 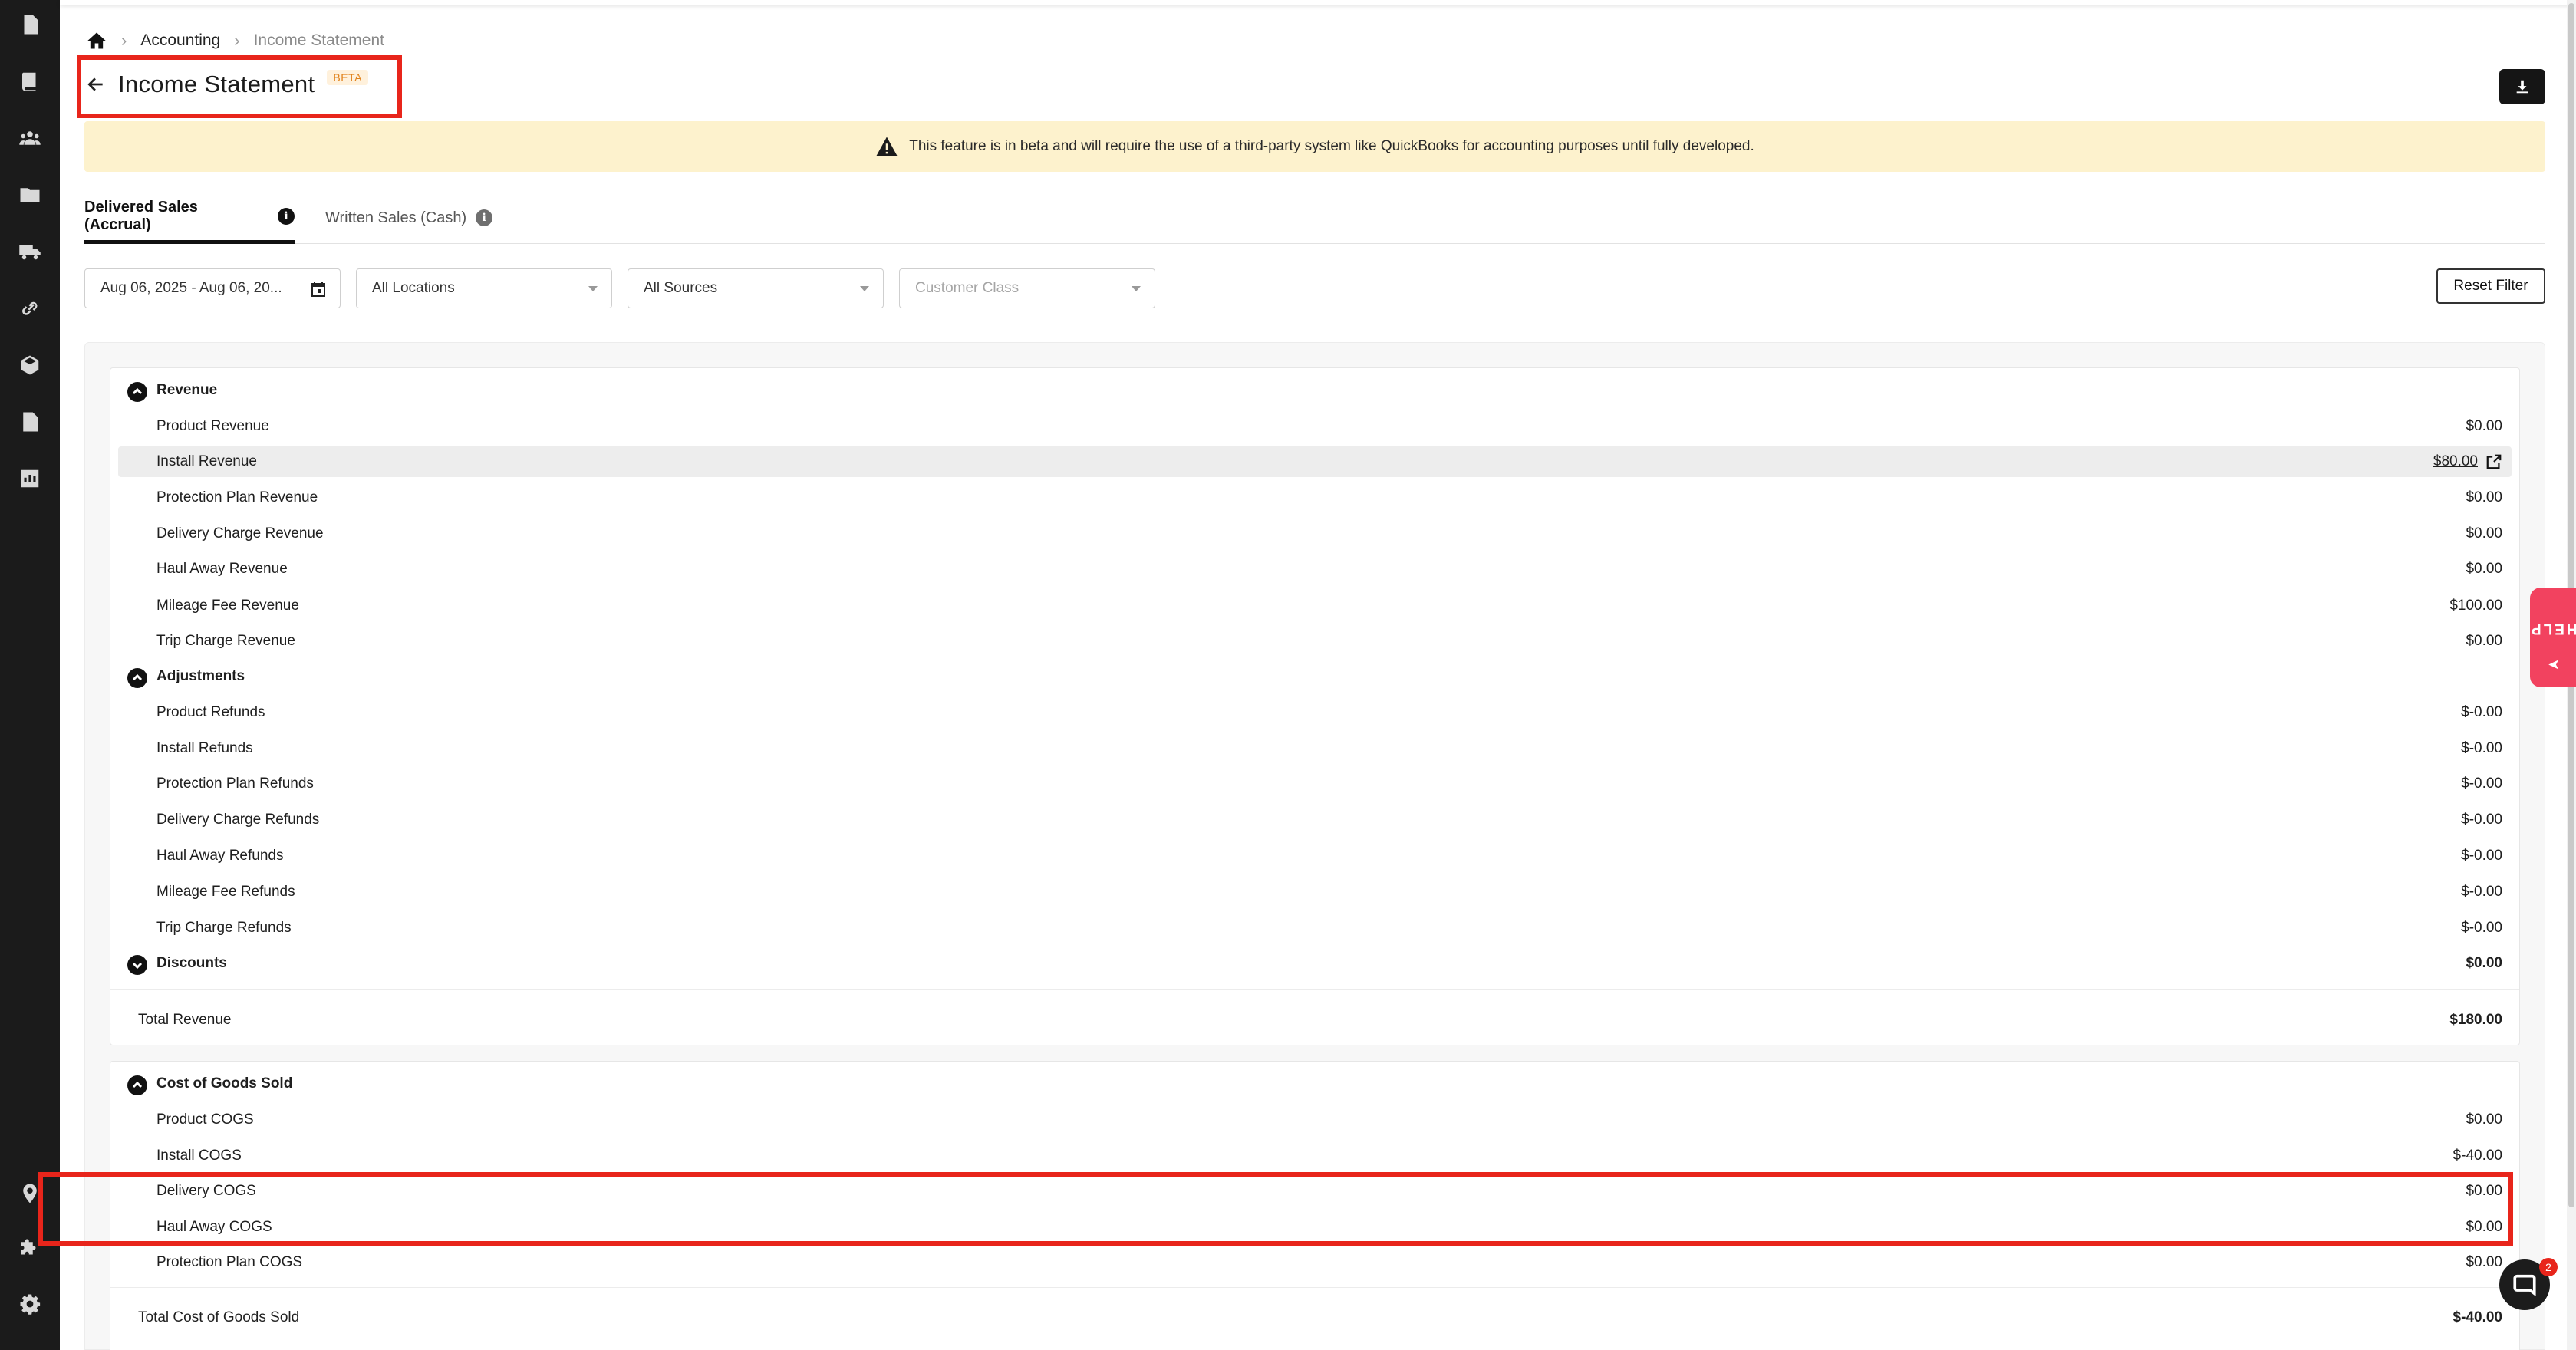 I want to click on users-icon, so click(x=30, y=138).